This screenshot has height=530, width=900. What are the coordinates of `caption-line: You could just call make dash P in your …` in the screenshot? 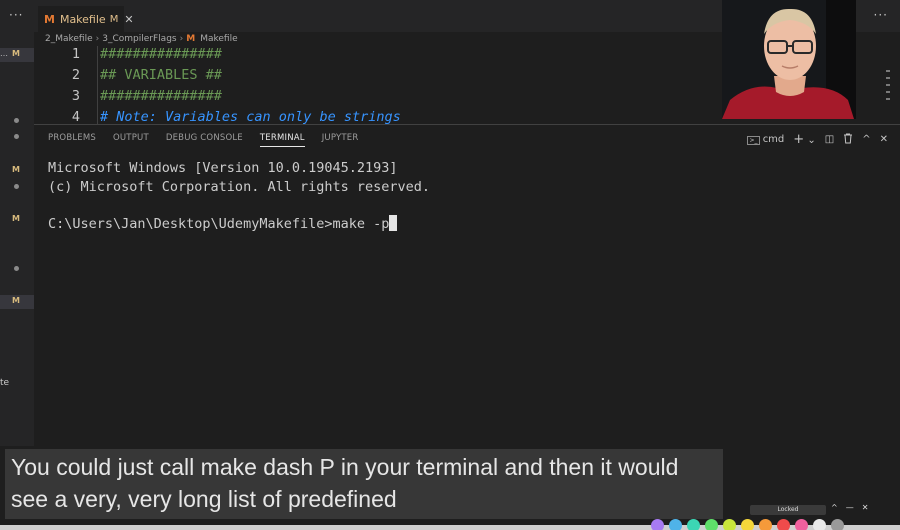 It's located at (345, 467).